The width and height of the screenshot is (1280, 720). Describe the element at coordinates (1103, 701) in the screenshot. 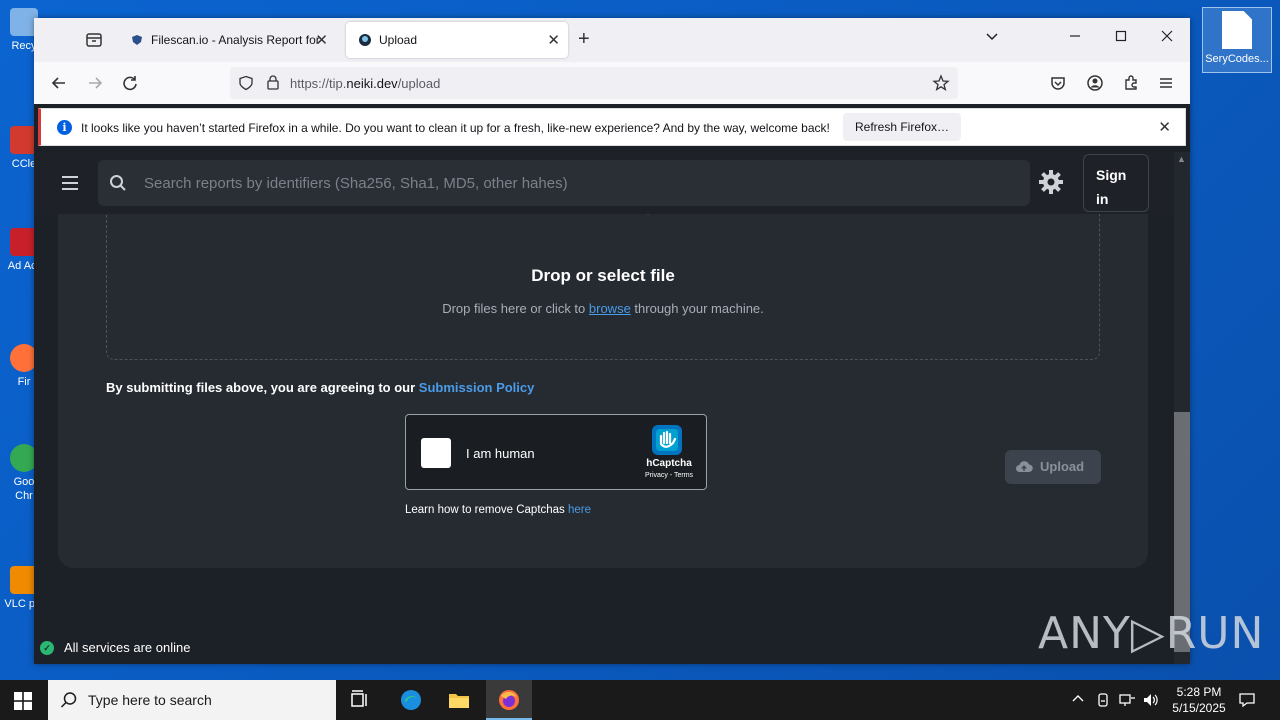

I see `tray-device-icon` at that location.